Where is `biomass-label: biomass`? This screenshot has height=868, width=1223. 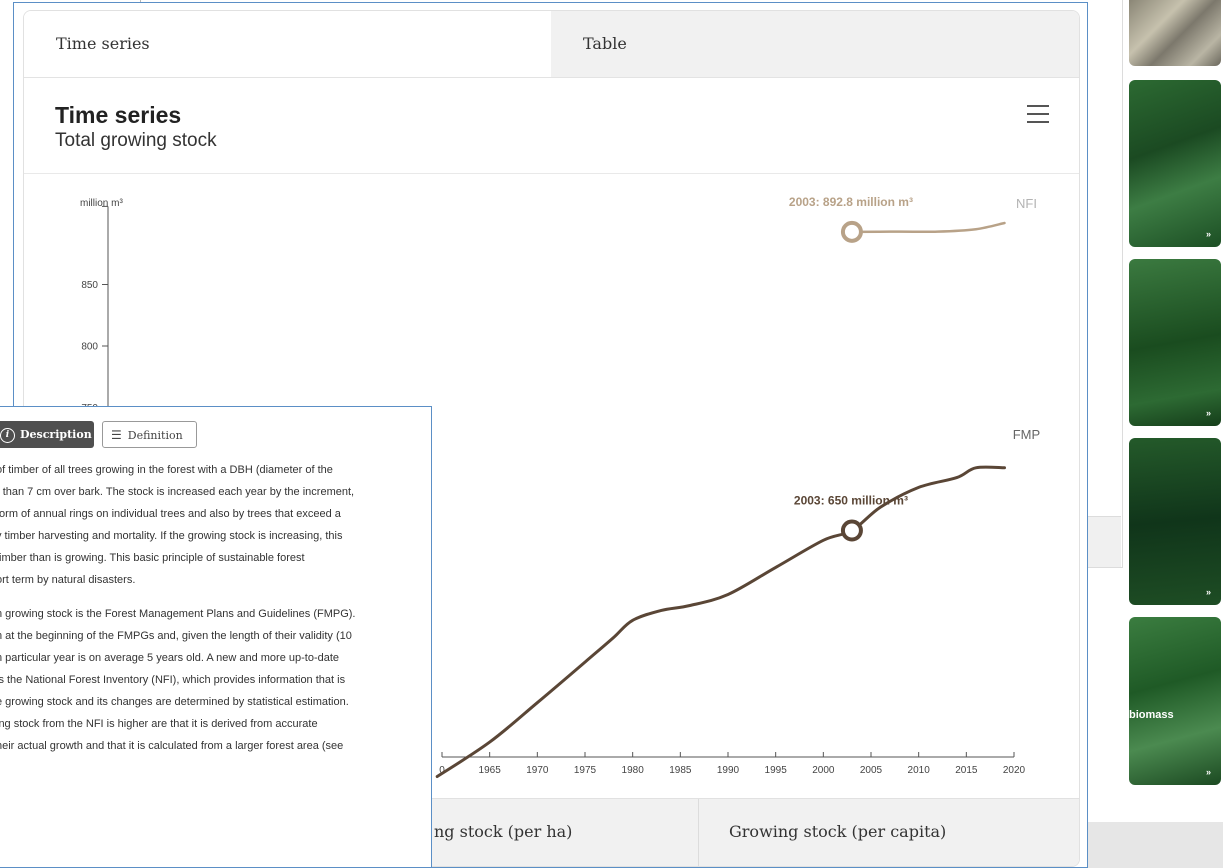 biomass-label: biomass is located at coordinates (1151, 715).